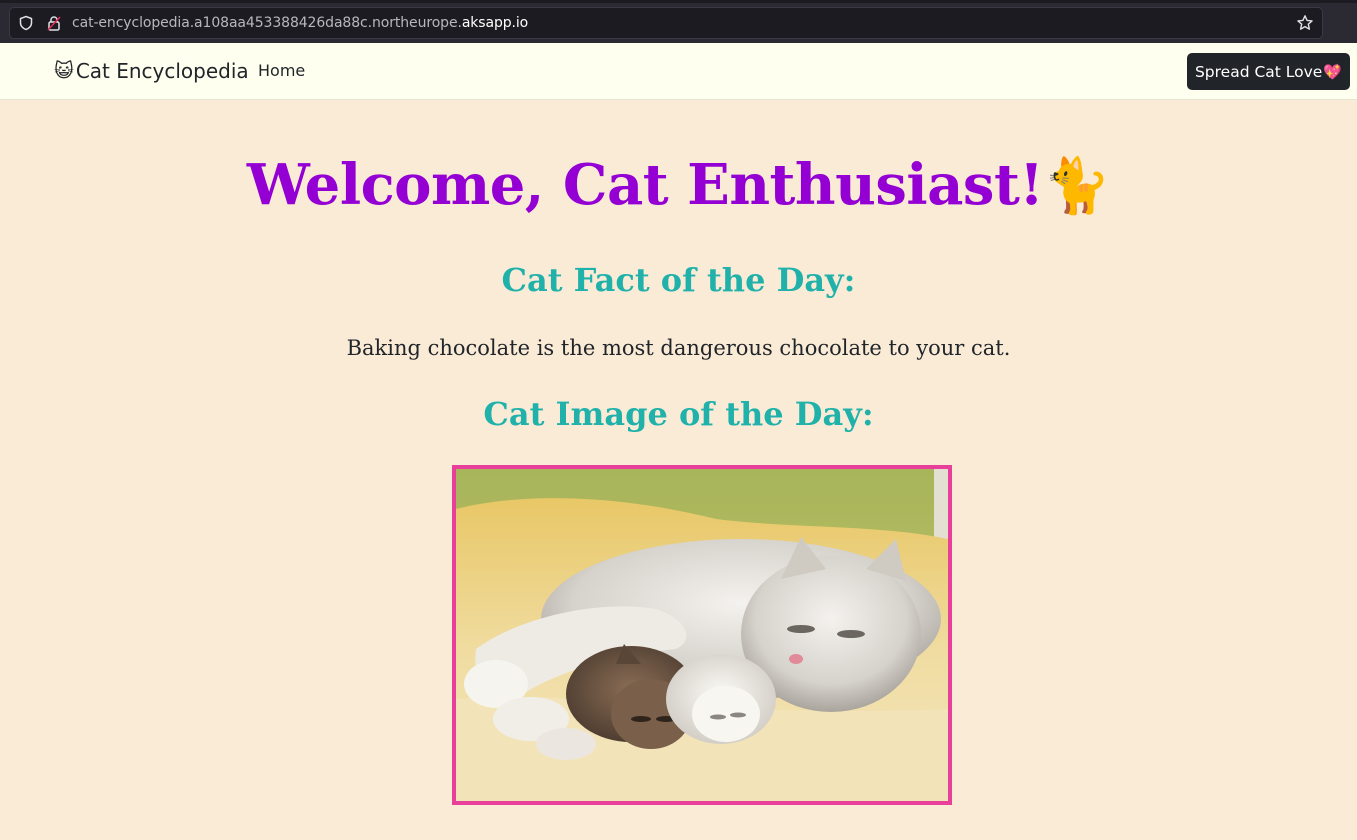  I want to click on cat-icon: 🐈, so click(1077, 185).